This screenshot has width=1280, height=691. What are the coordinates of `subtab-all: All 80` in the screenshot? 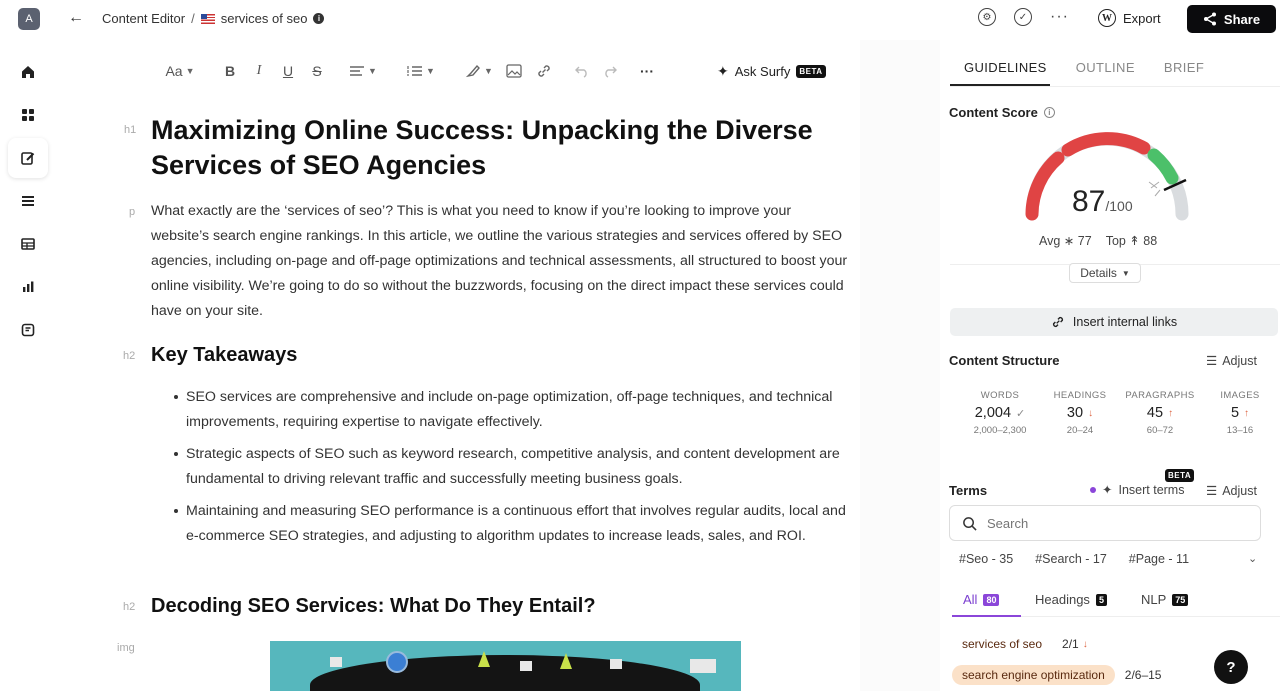 It's located at (981, 599).